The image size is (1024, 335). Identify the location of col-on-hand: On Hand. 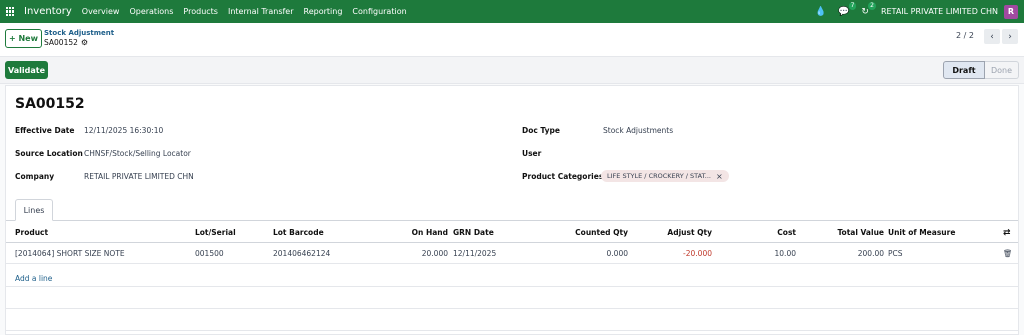
(423, 232).